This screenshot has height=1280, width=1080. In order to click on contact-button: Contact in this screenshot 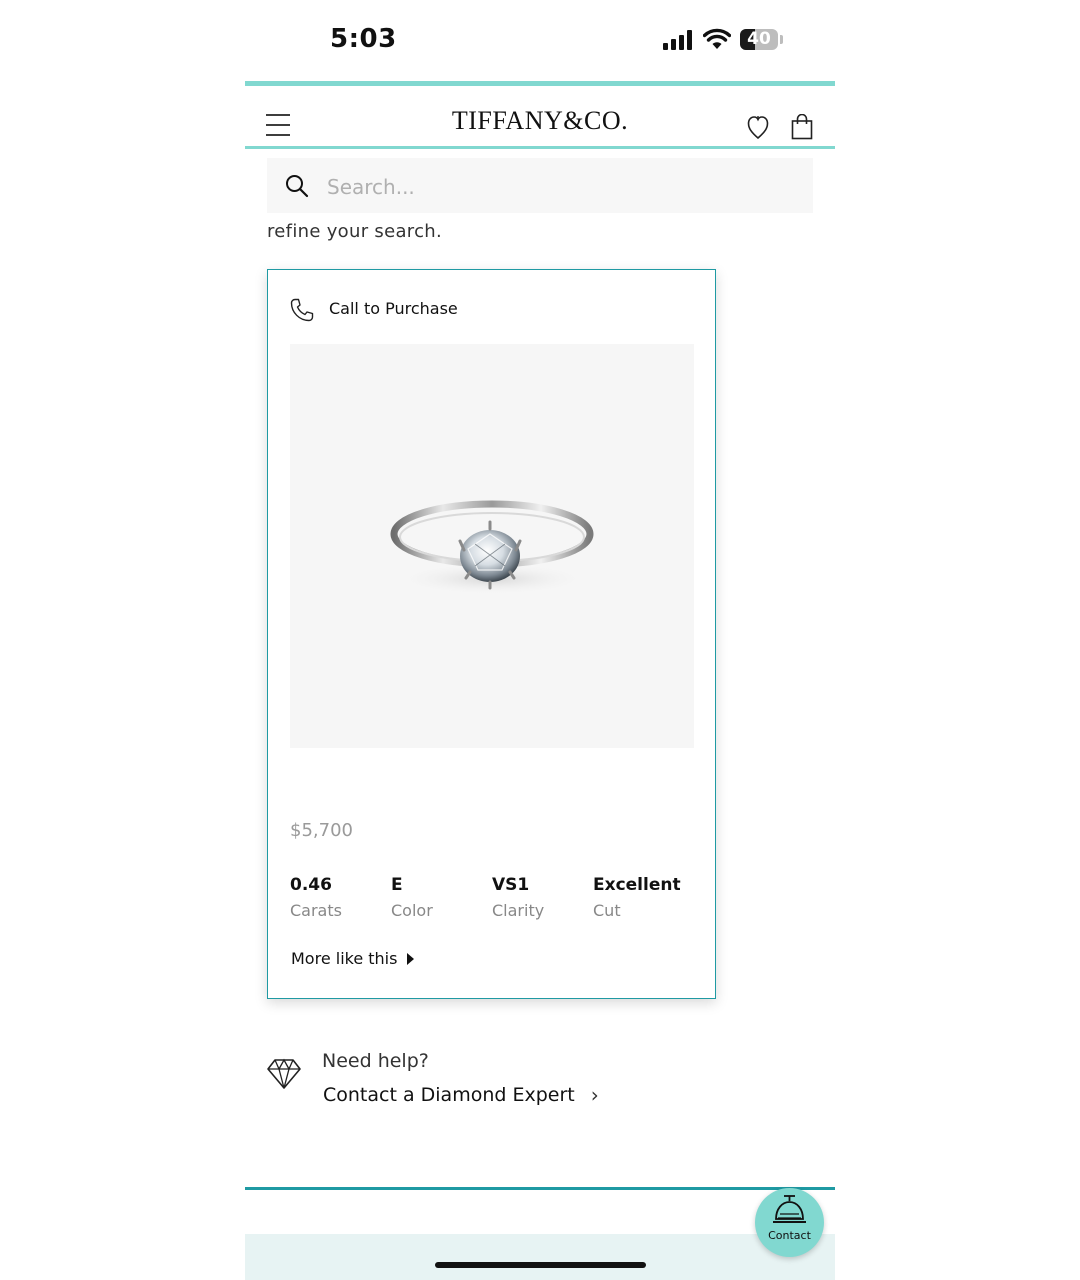, I will do `click(789, 1222)`.